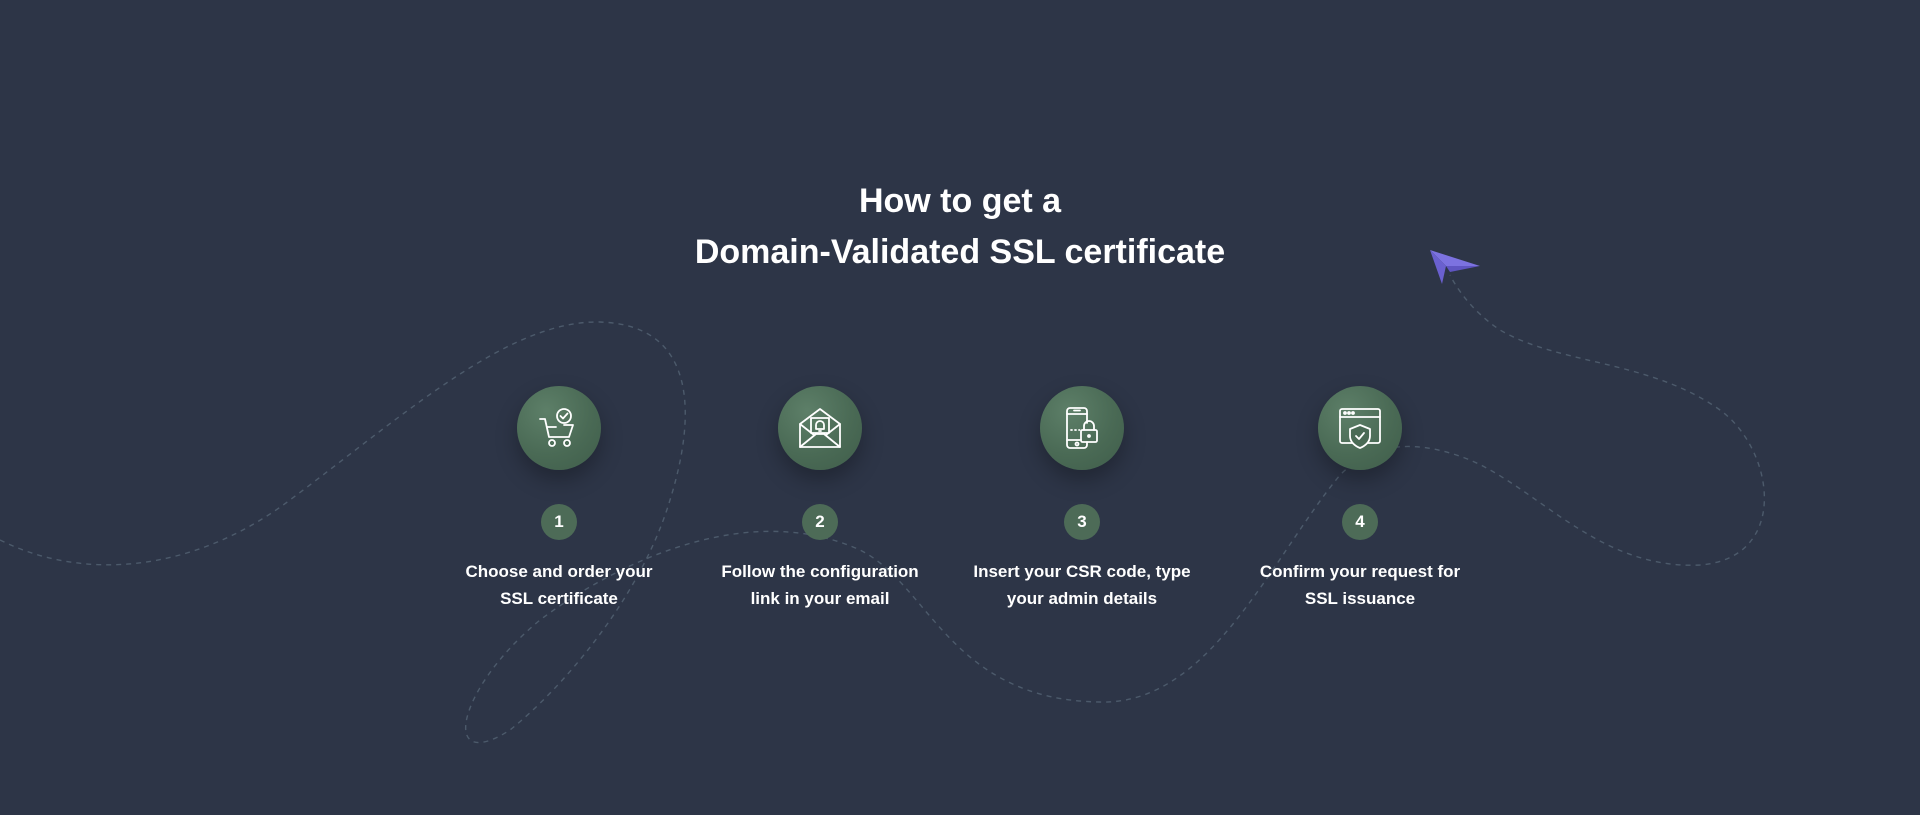 The width and height of the screenshot is (1920, 815). Describe the element at coordinates (960, 201) in the screenshot. I see `title-line-1: How to get a` at that location.